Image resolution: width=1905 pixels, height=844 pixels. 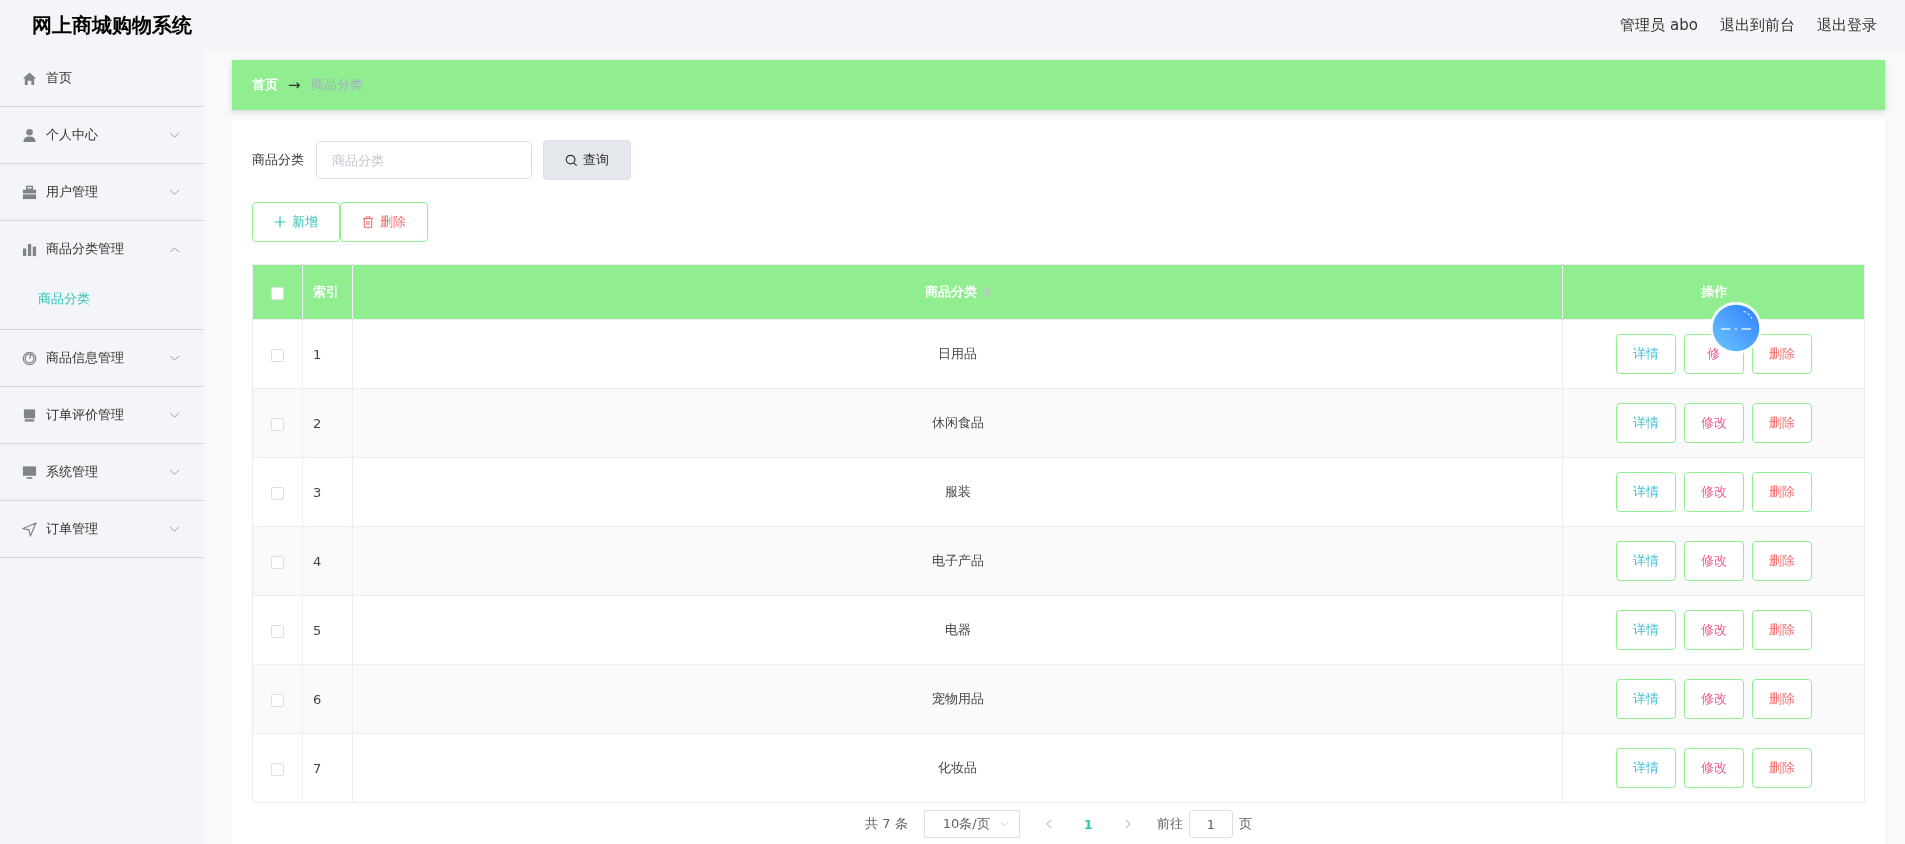 What do you see at coordinates (317, 561) in the screenshot?
I see `table-cell: 4` at bounding box center [317, 561].